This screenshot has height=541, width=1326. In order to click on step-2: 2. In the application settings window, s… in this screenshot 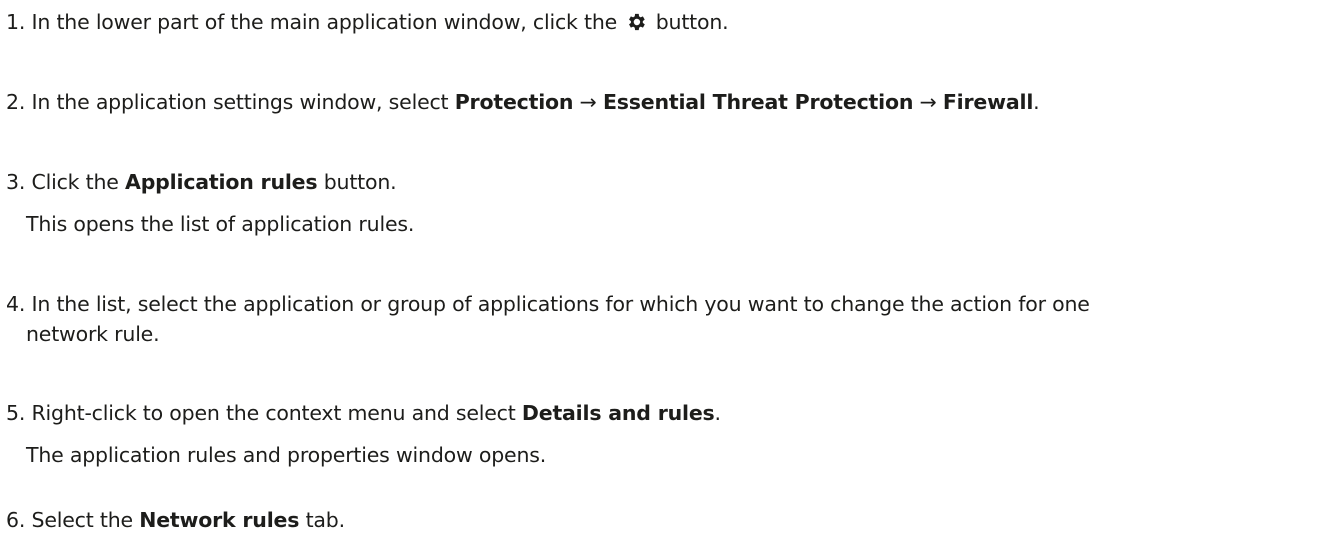, I will do `click(523, 102)`.